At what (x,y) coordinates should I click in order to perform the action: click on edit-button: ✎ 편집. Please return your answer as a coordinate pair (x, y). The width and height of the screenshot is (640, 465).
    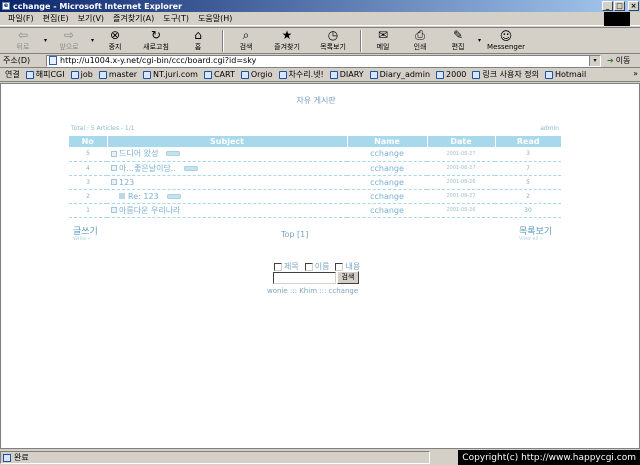
    Looking at the image, I should click on (458, 40).